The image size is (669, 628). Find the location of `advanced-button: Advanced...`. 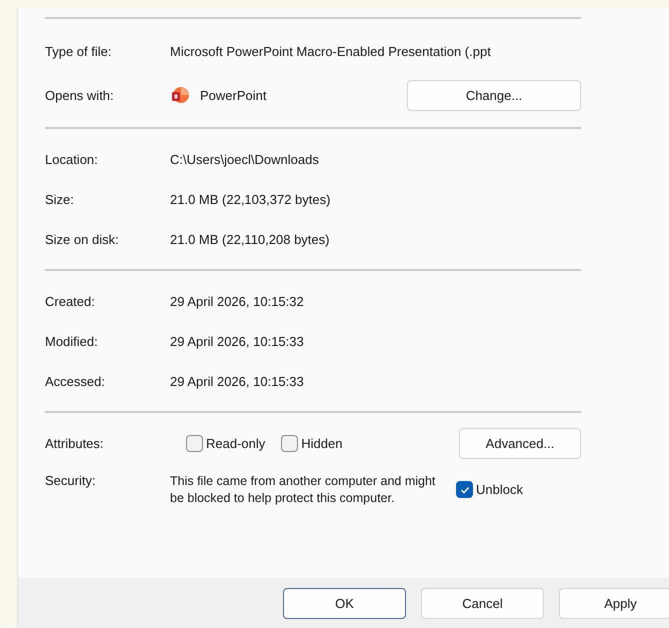

advanced-button: Advanced... is located at coordinates (520, 443).